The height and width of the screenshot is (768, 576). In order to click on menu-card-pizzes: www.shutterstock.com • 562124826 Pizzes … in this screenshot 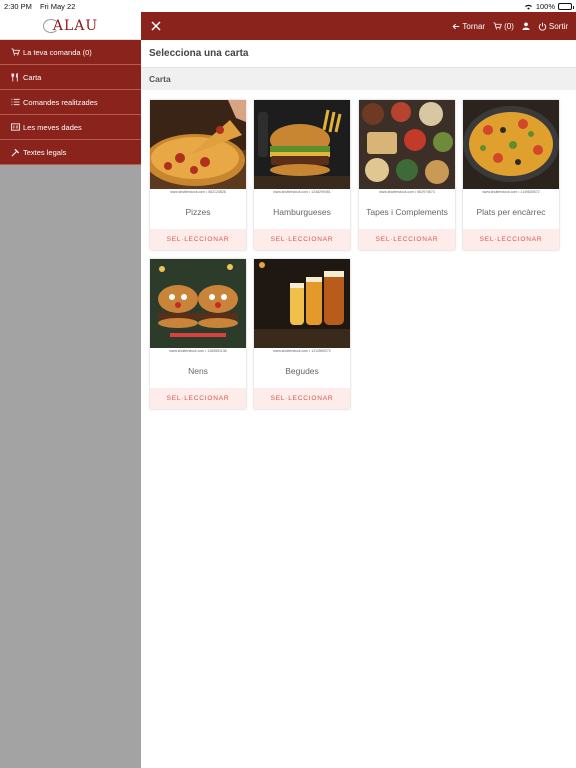, I will do `click(198, 175)`.